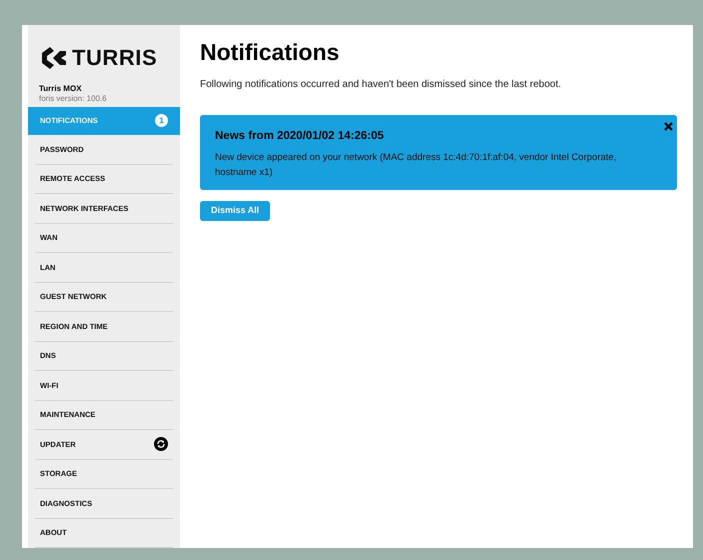  What do you see at coordinates (300, 136) in the screenshot?
I see `notification-title: News from 2020/01/02 14:26:05` at bounding box center [300, 136].